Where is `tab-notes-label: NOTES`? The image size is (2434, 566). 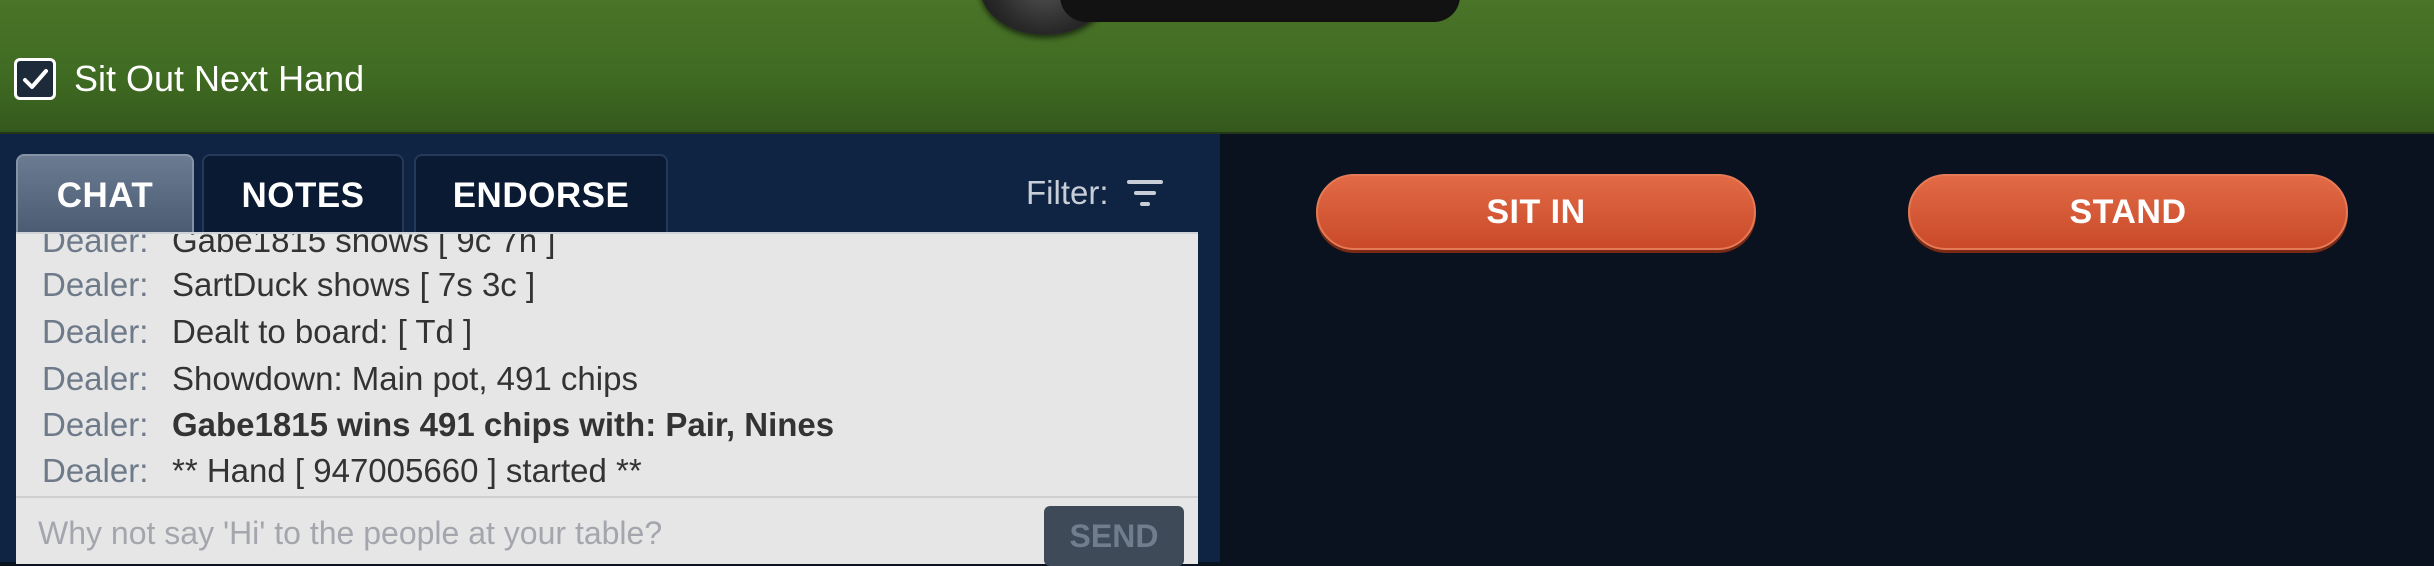
tab-notes-label: NOTES is located at coordinates (303, 195).